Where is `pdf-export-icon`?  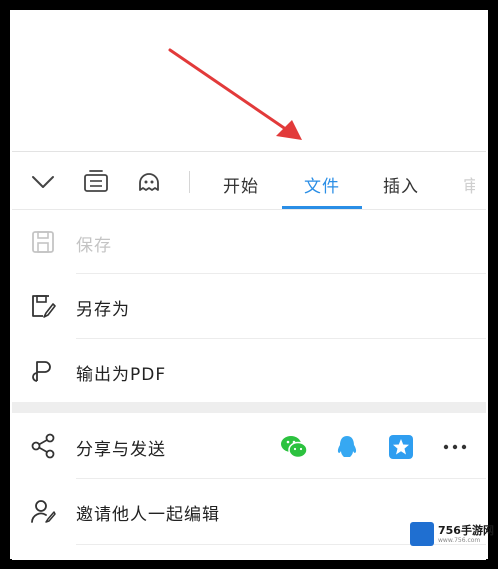 pdf-export-icon is located at coordinates (41, 371).